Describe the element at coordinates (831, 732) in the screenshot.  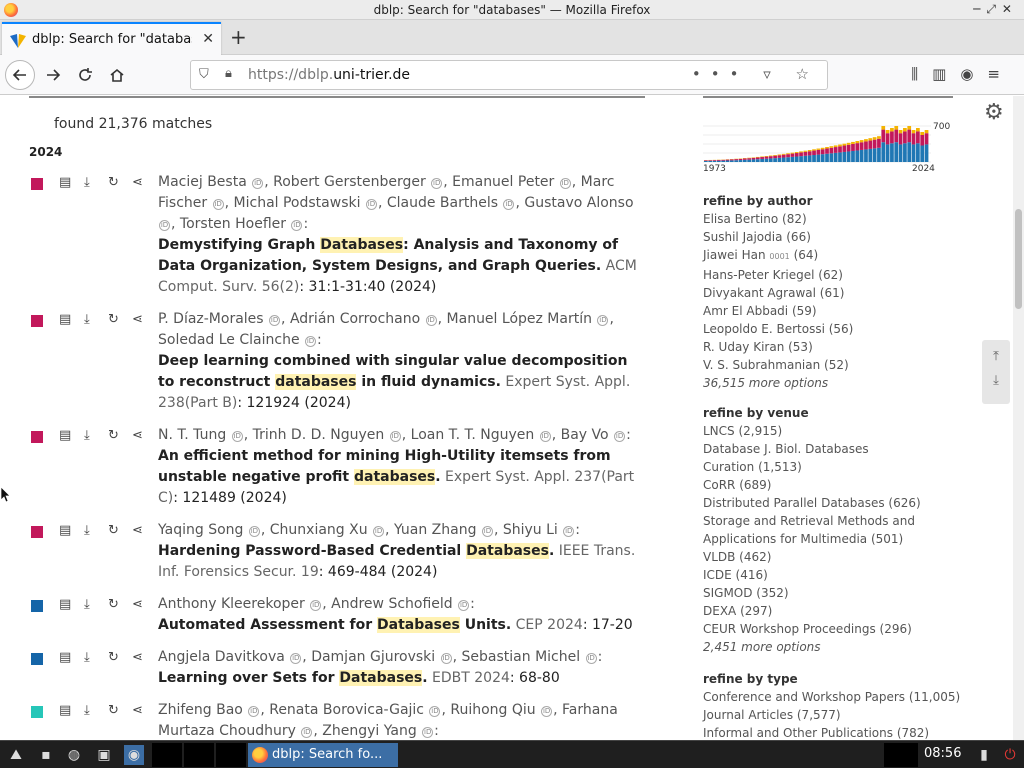
I see `refine-type-item: Informal and Other Publications (782)` at that location.